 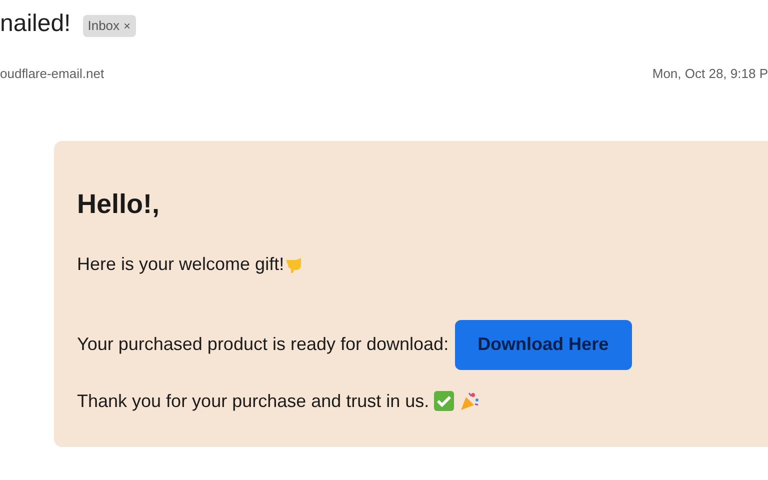 I want to click on label-chip: Inbox ×, so click(x=109, y=26).